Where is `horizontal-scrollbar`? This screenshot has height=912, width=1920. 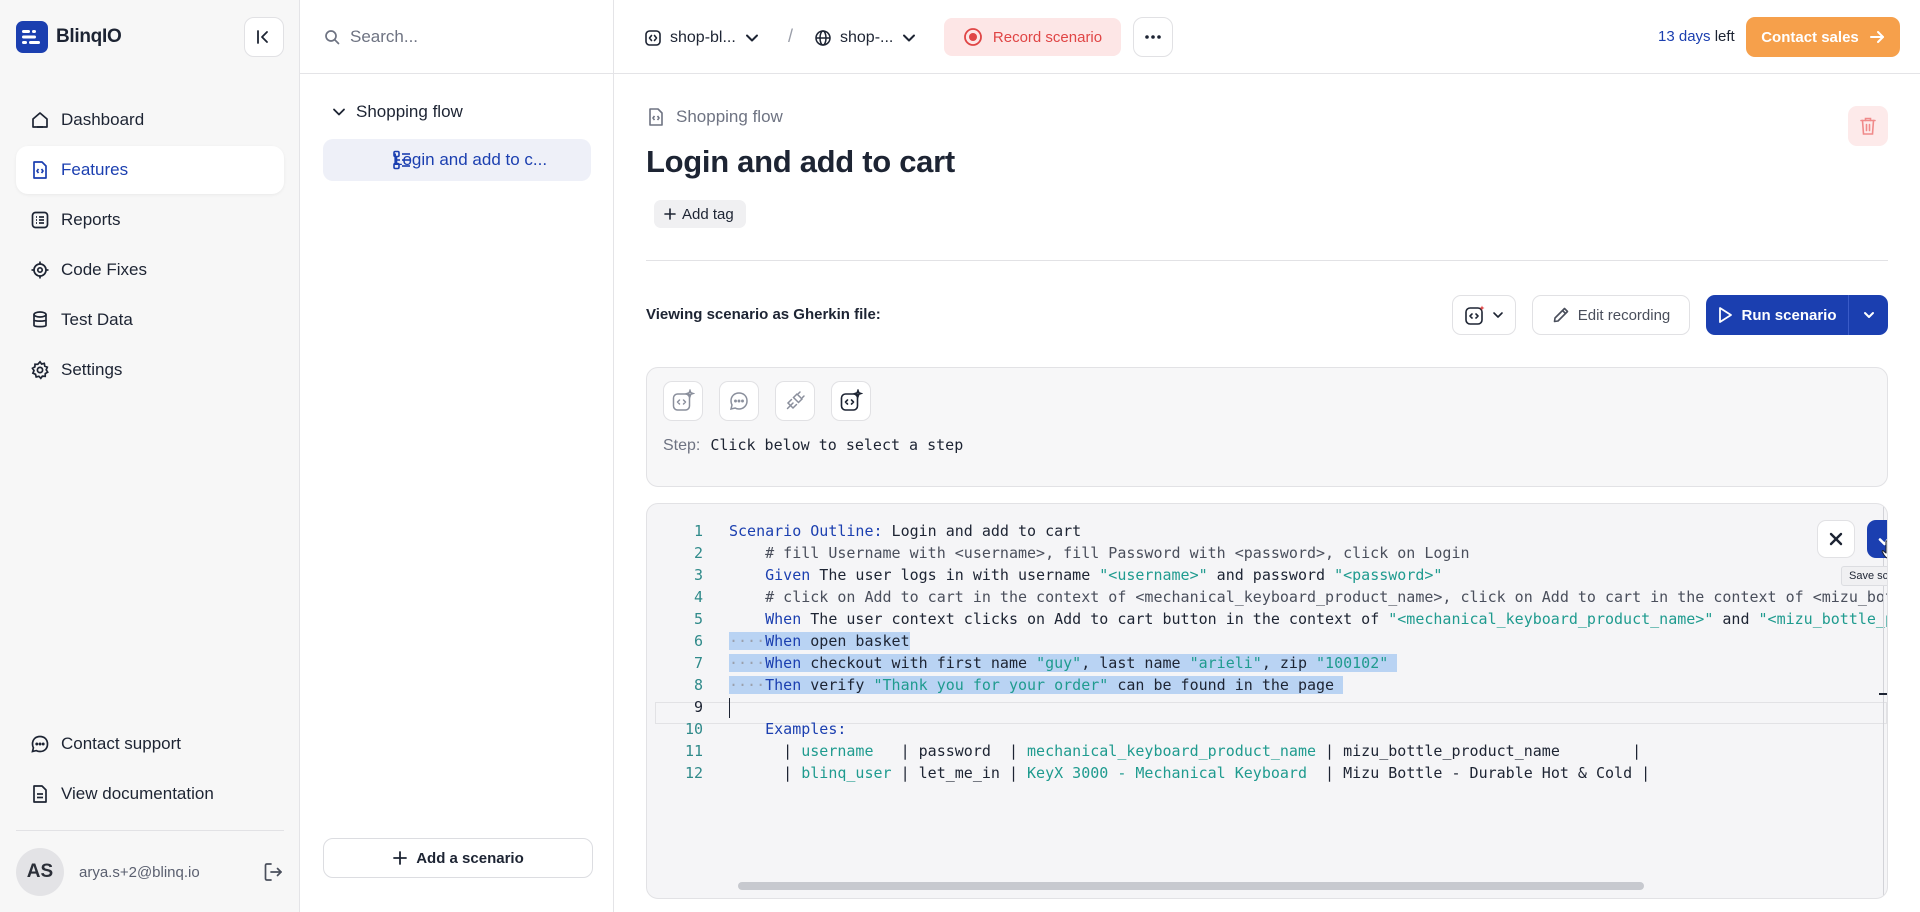
horizontal-scrollbar is located at coordinates (1191, 886).